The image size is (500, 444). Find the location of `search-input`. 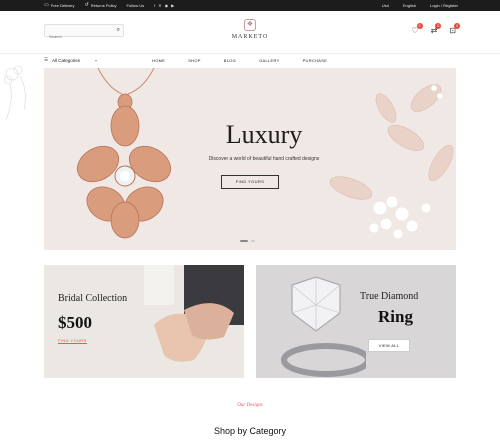

search-input is located at coordinates (78, 36).